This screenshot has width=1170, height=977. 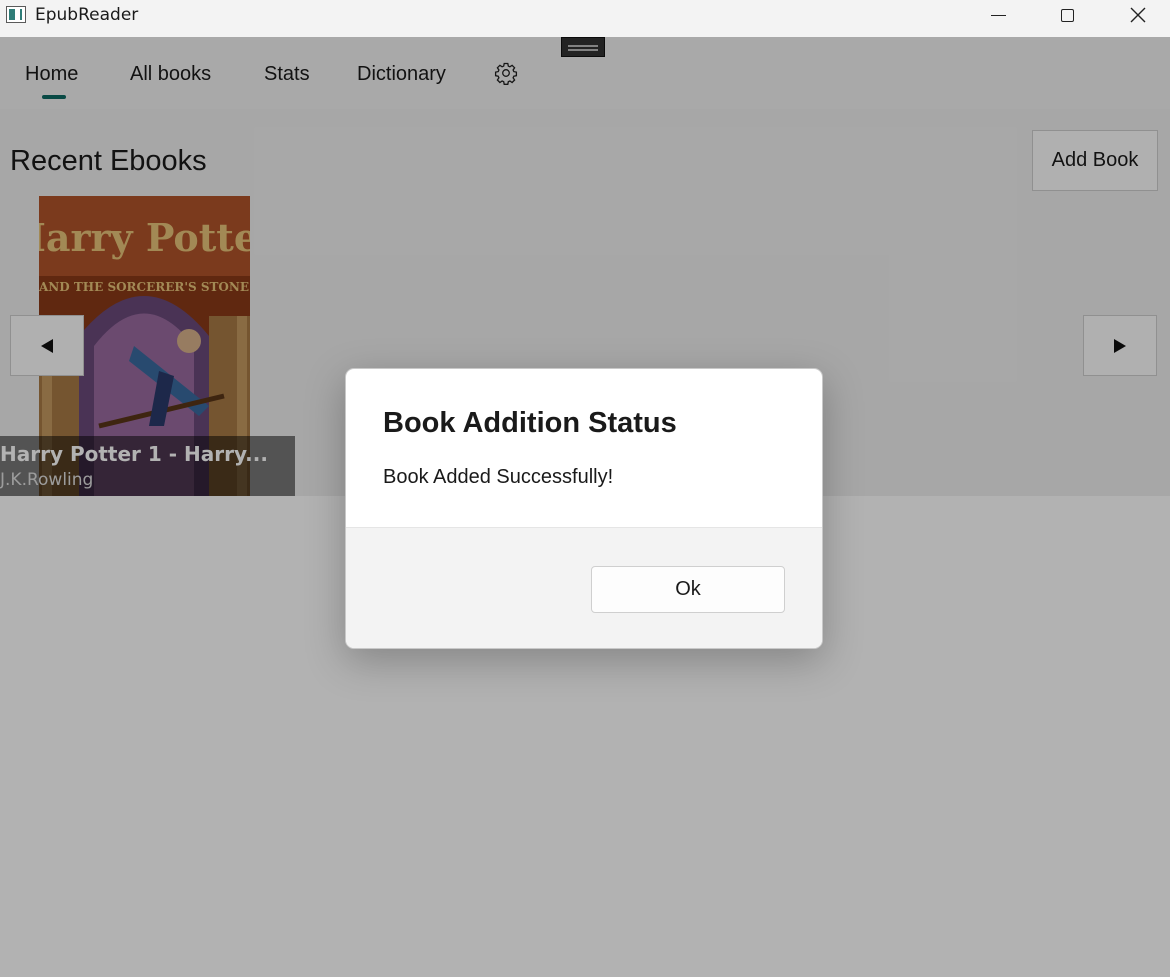 What do you see at coordinates (530, 423) in the screenshot?
I see `dialog-title: Book Addition Status` at bounding box center [530, 423].